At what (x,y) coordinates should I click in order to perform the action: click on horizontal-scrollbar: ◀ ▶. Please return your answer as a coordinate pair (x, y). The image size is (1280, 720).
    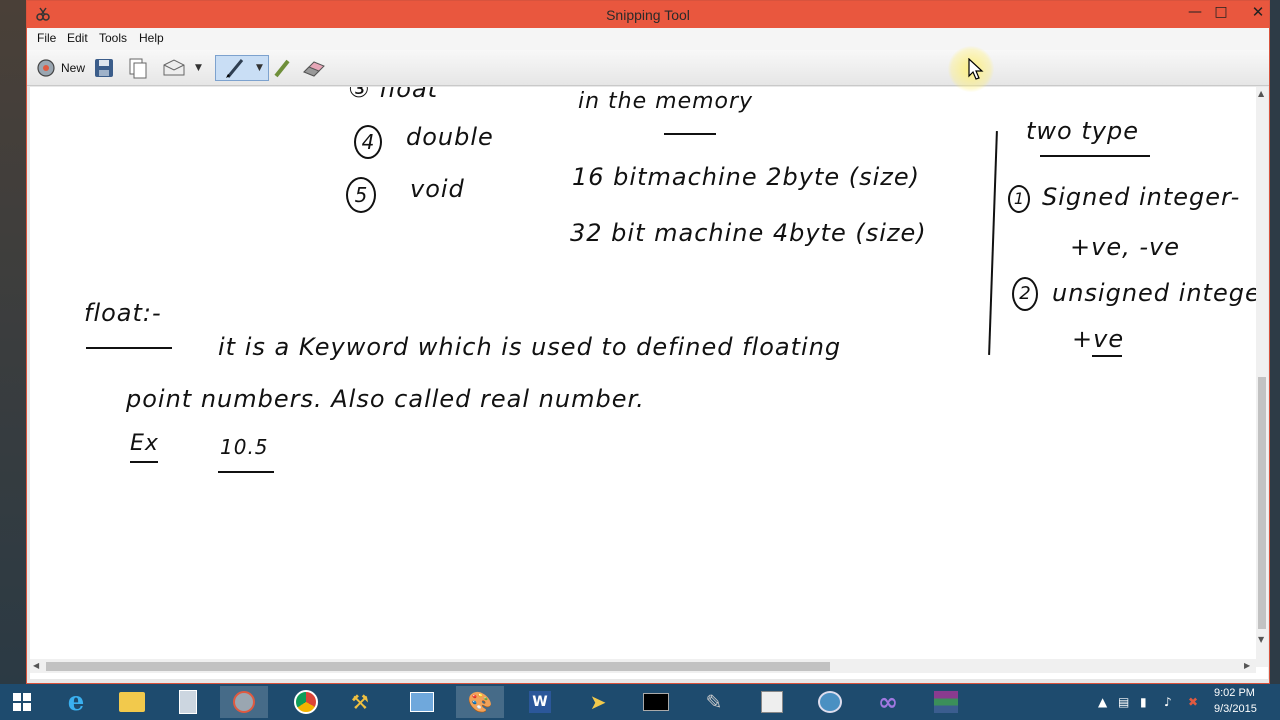
    Looking at the image, I should click on (643, 666).